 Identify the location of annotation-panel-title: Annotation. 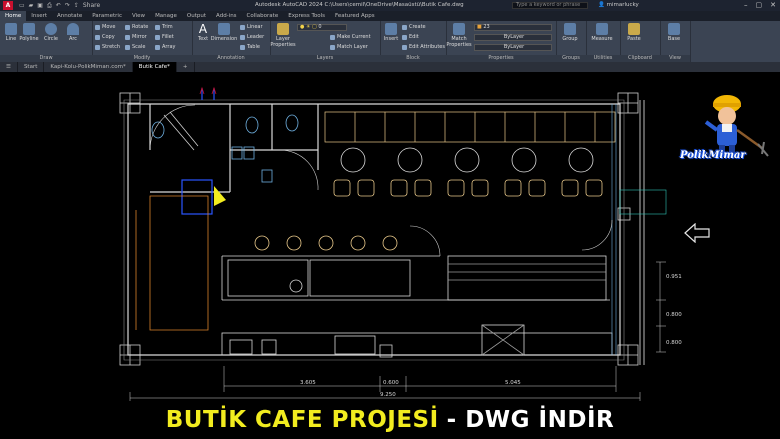
(231, 58).